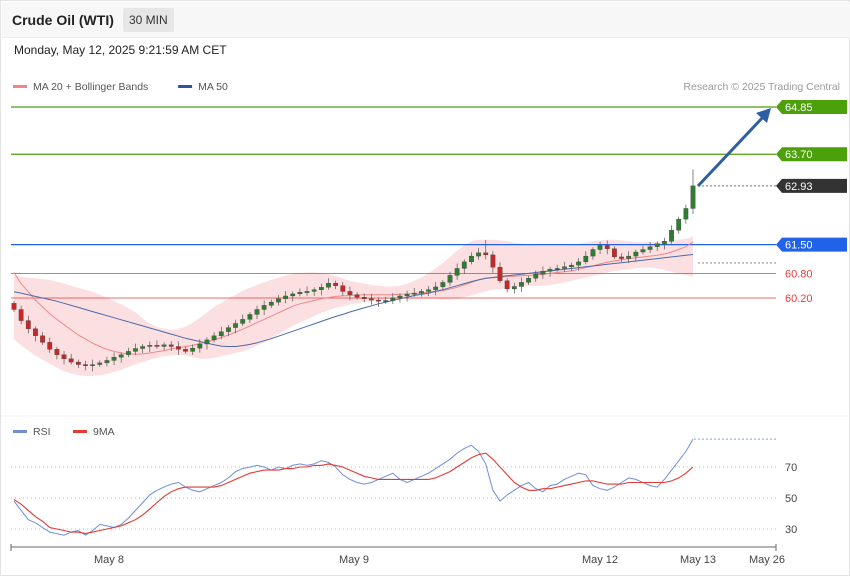 The height and width of the screenshot is (576, 850). What do you see at coordinates (354, 560) in the screenshot?
I see `x-tick-label: May 9` at bounding box center [354, 560].